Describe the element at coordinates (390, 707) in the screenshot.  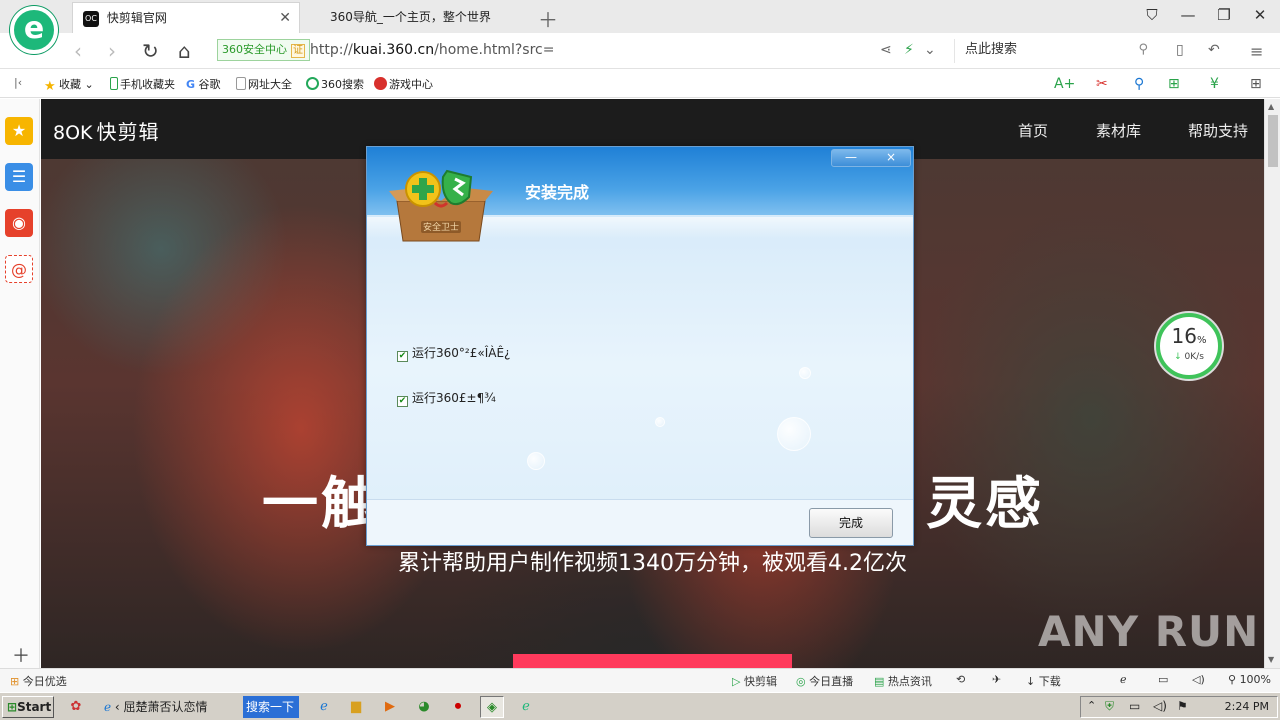
I see `media-player-icon: ▶` at that location.